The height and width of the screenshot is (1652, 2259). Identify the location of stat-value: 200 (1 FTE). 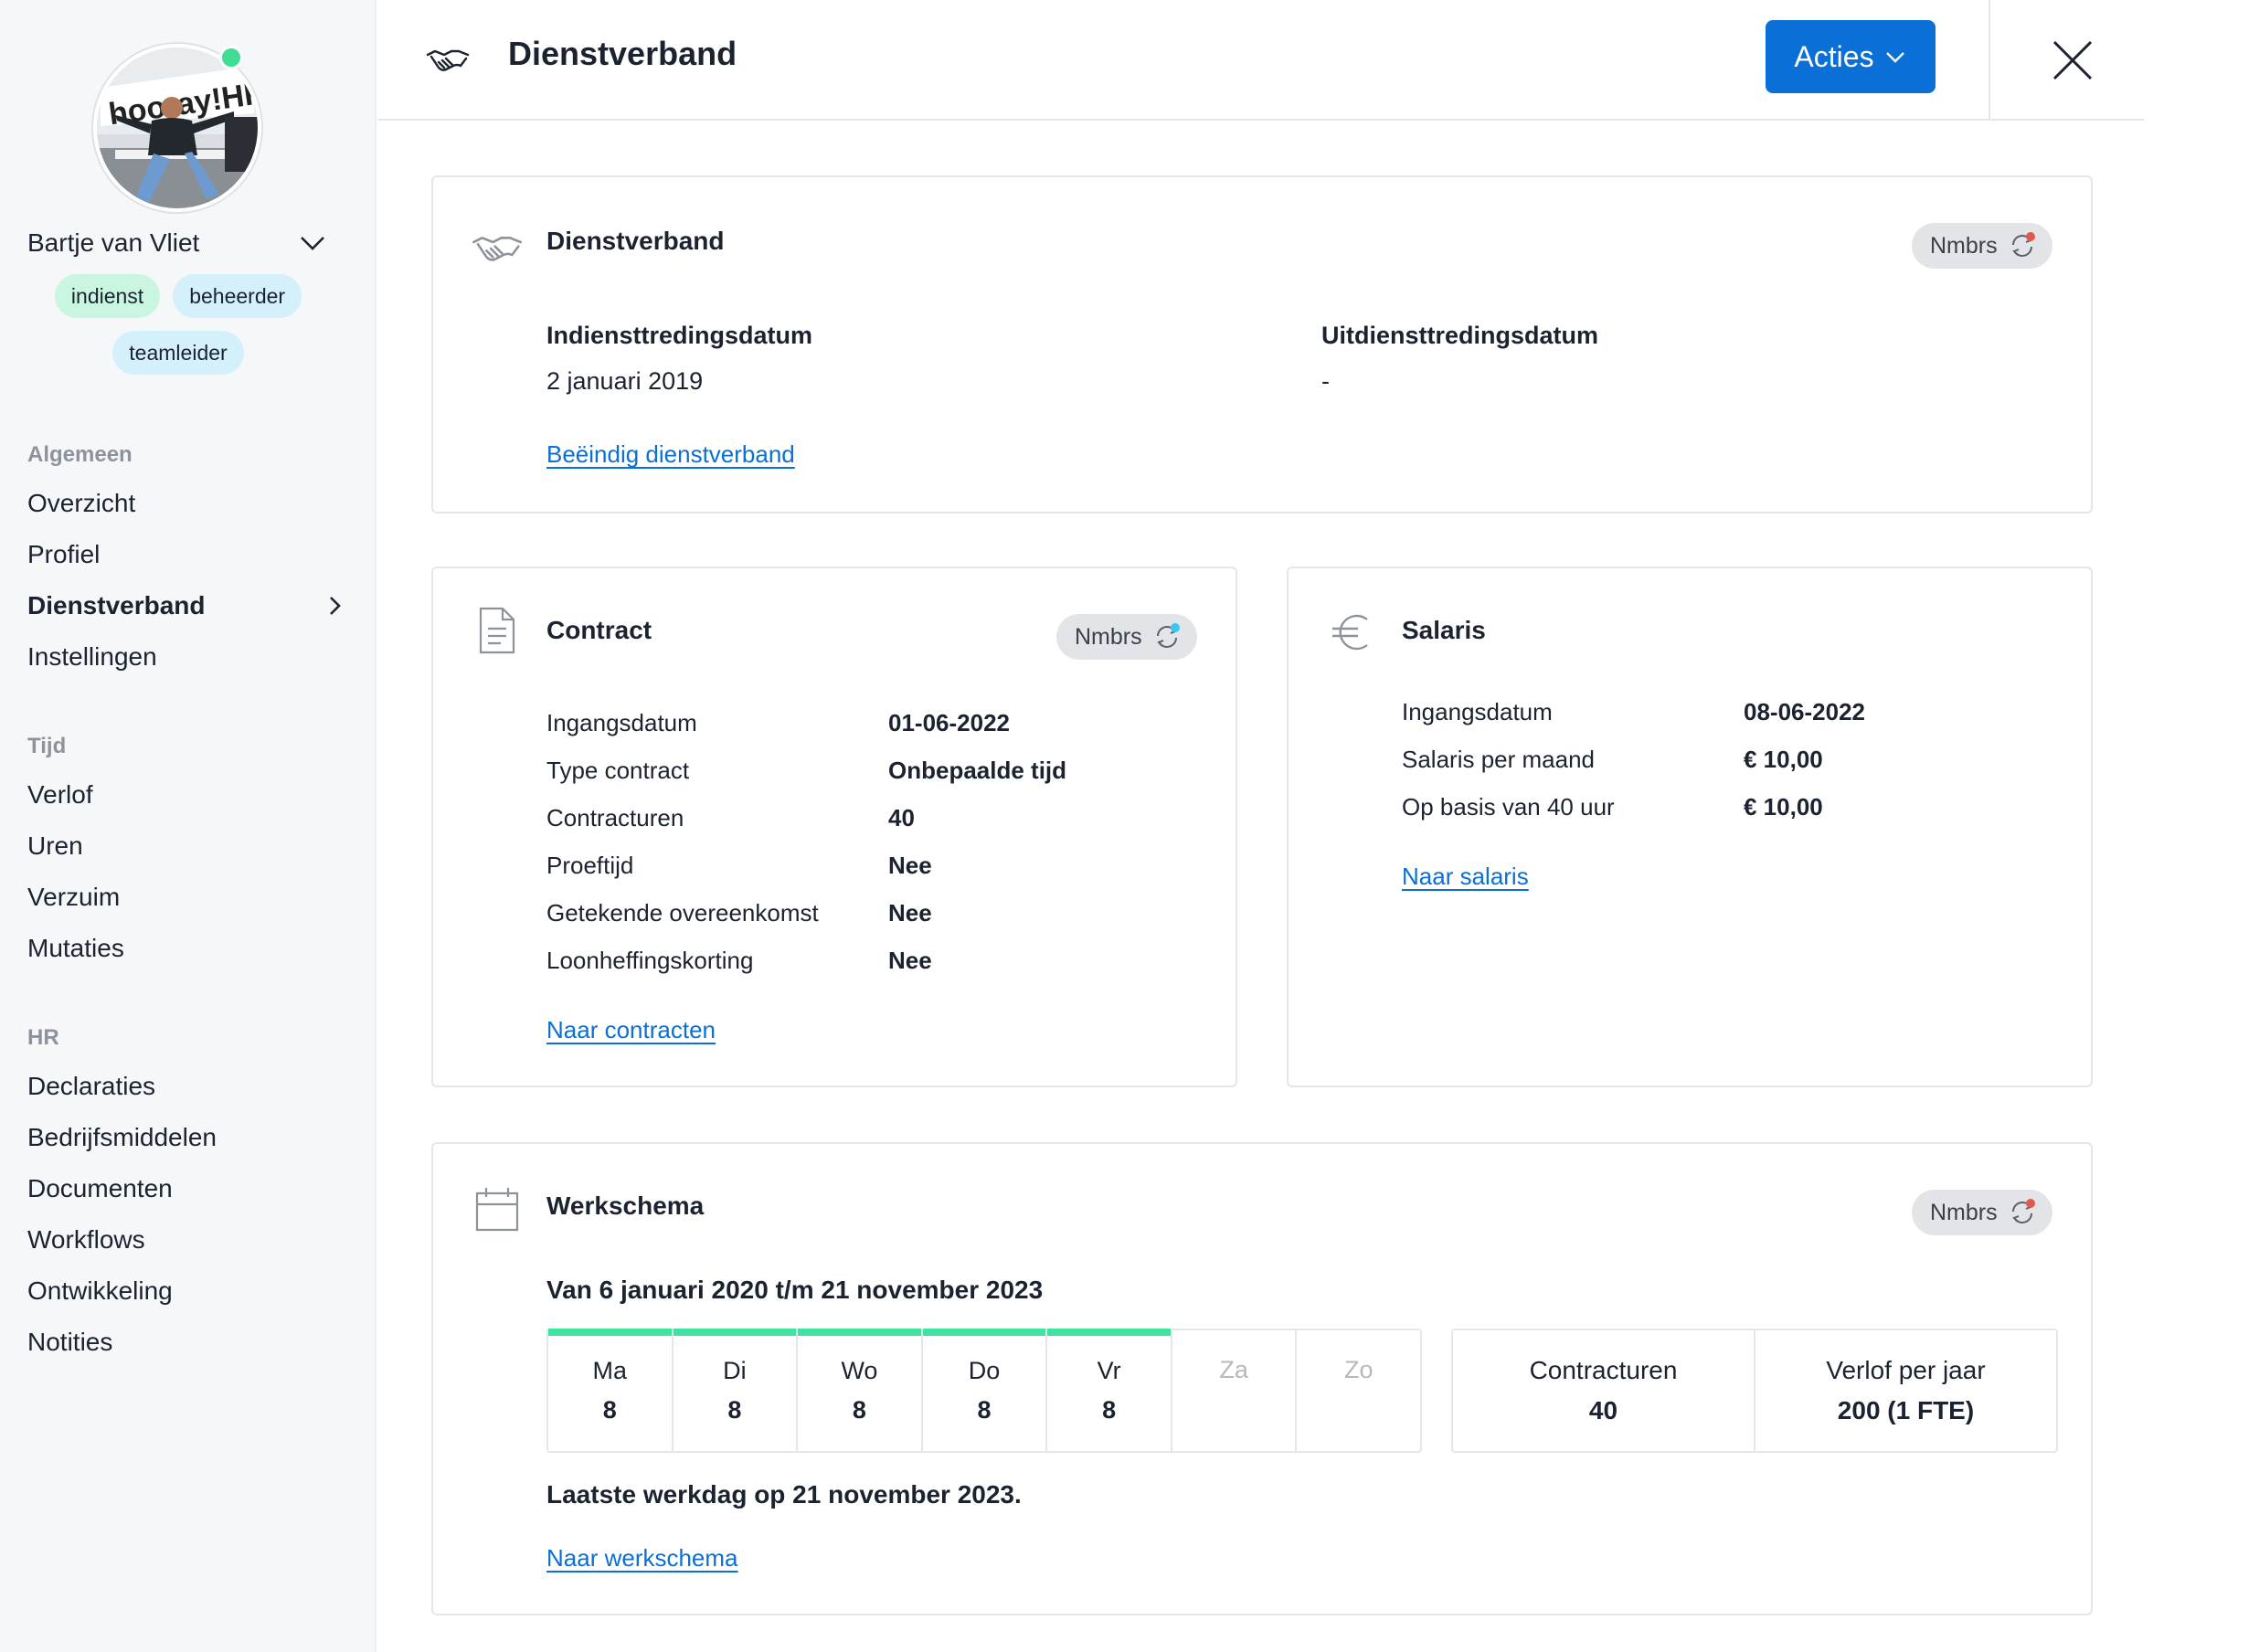
(1906, 1410).